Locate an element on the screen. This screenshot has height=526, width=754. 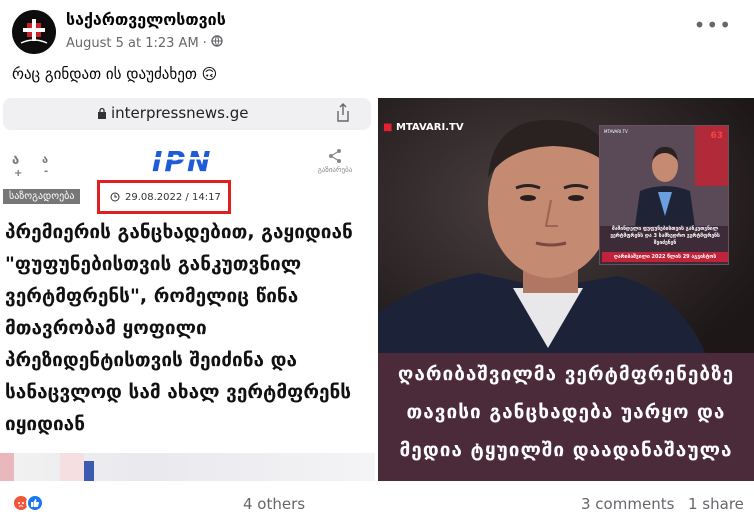
share-article-button: გაზიარება is located at coordinates (335, 161).